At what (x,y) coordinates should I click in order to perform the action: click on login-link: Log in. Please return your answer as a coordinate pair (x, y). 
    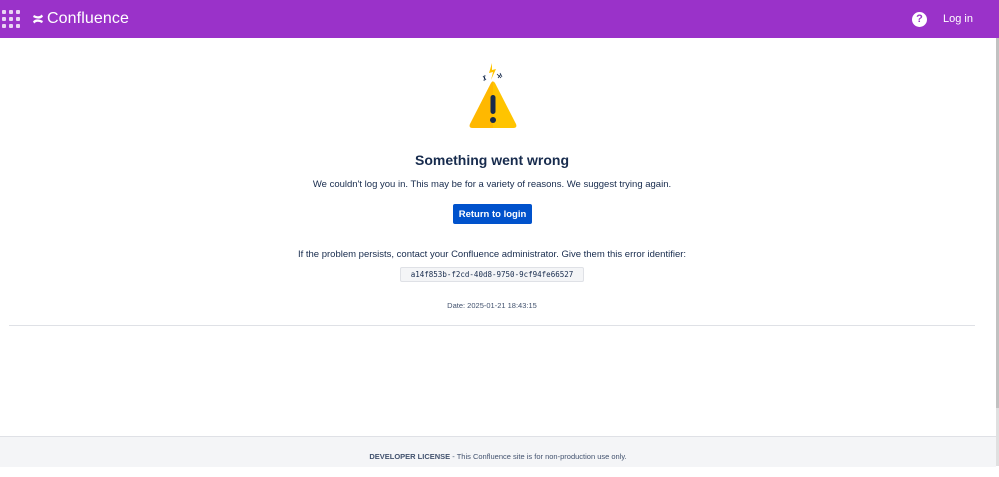
    Looking at the image, I should click on (958, 19).